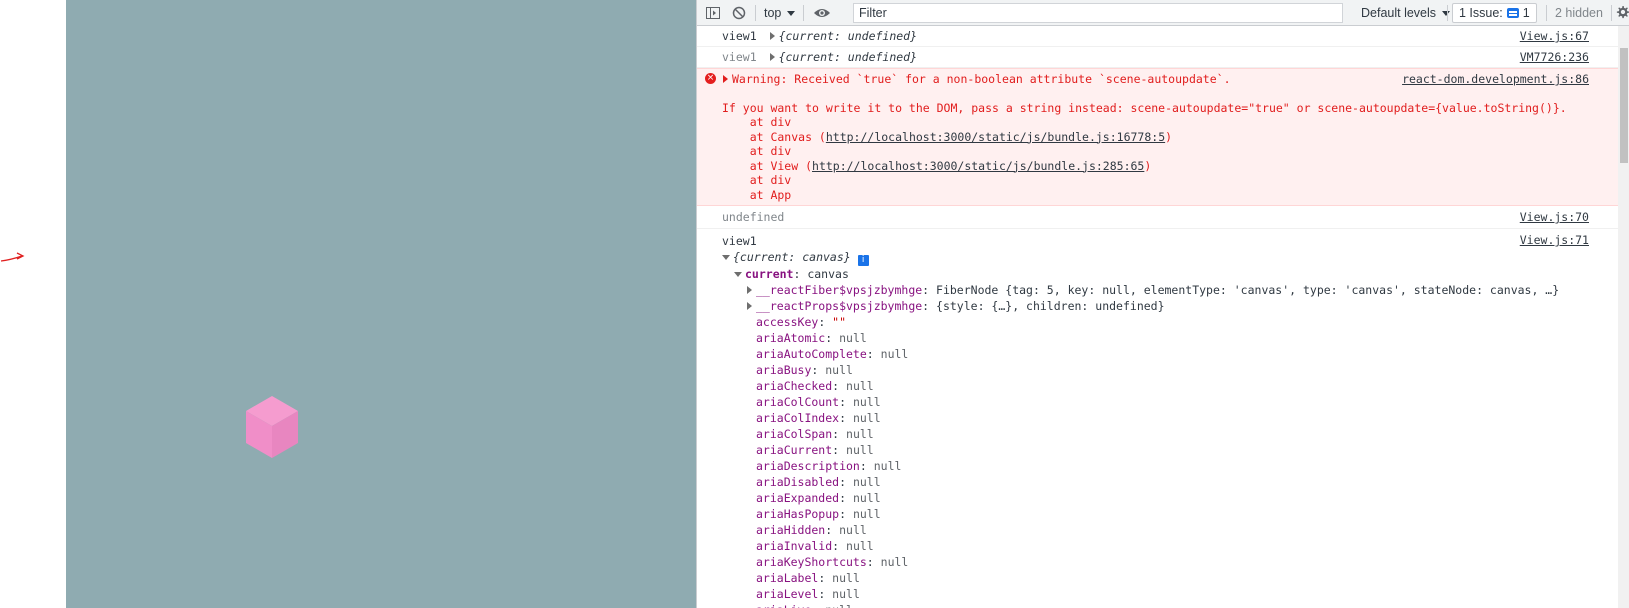 The height and width of the screenshot is (608, 1629). What do you see at coordinates (808, 466) in the screenshot?
I see `property-key: ariaDescription` at bounding box center [808, 466].